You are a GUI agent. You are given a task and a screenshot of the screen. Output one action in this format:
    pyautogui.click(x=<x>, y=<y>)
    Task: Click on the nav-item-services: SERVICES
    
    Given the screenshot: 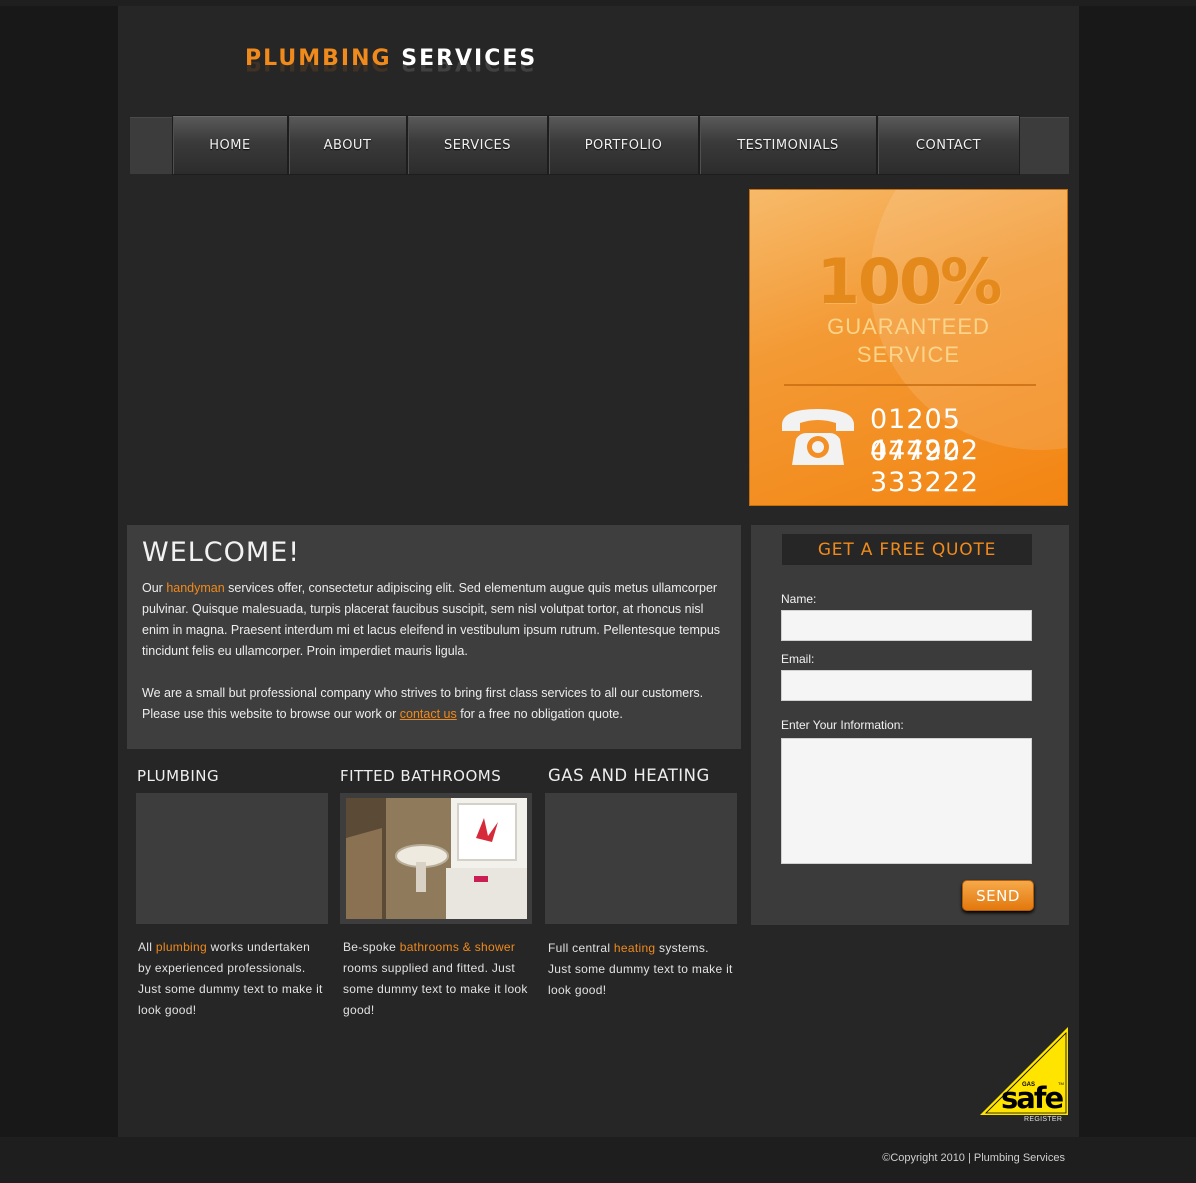 What is the action you would take?
    pyautogui.click(x=477, y=145)
    